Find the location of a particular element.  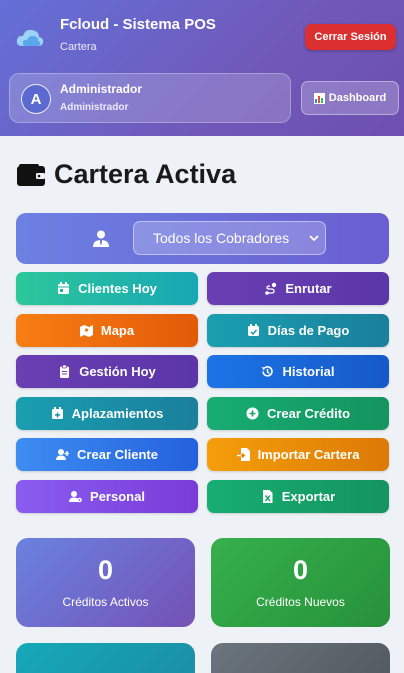

stat-label: Créditos Nuevos is located at coordinates (300, 602).